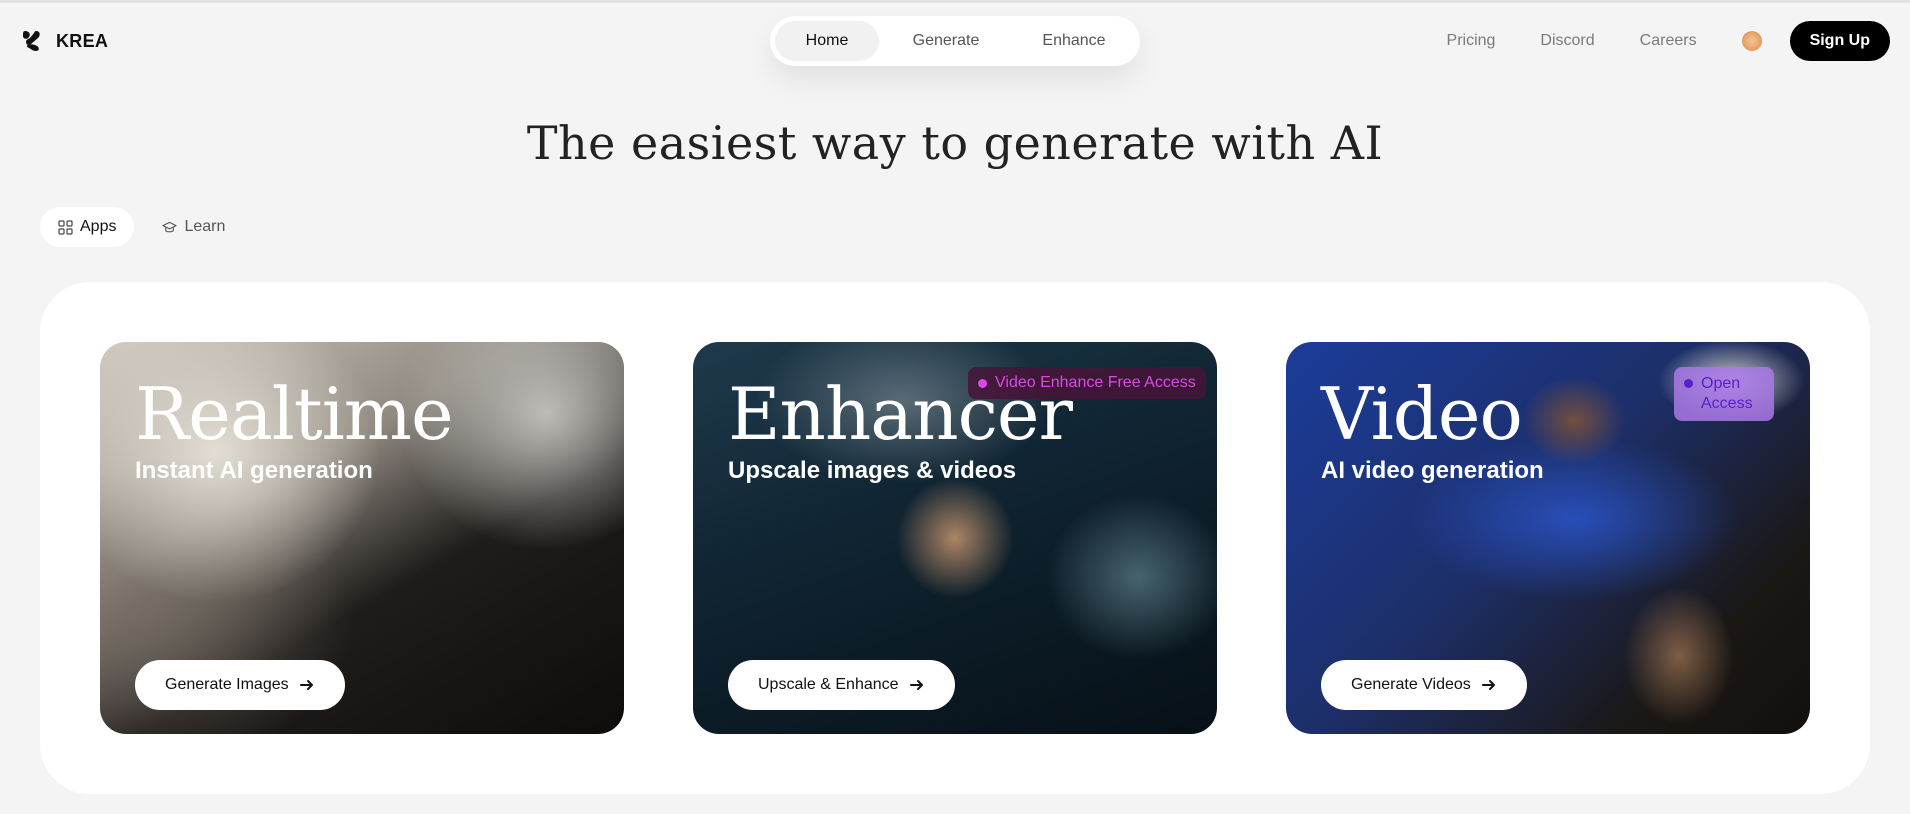 Image resolution: width=1910 pixels, height=814 pixels. I want to click on tab-enhance: Enhance, so click(1074, 41).